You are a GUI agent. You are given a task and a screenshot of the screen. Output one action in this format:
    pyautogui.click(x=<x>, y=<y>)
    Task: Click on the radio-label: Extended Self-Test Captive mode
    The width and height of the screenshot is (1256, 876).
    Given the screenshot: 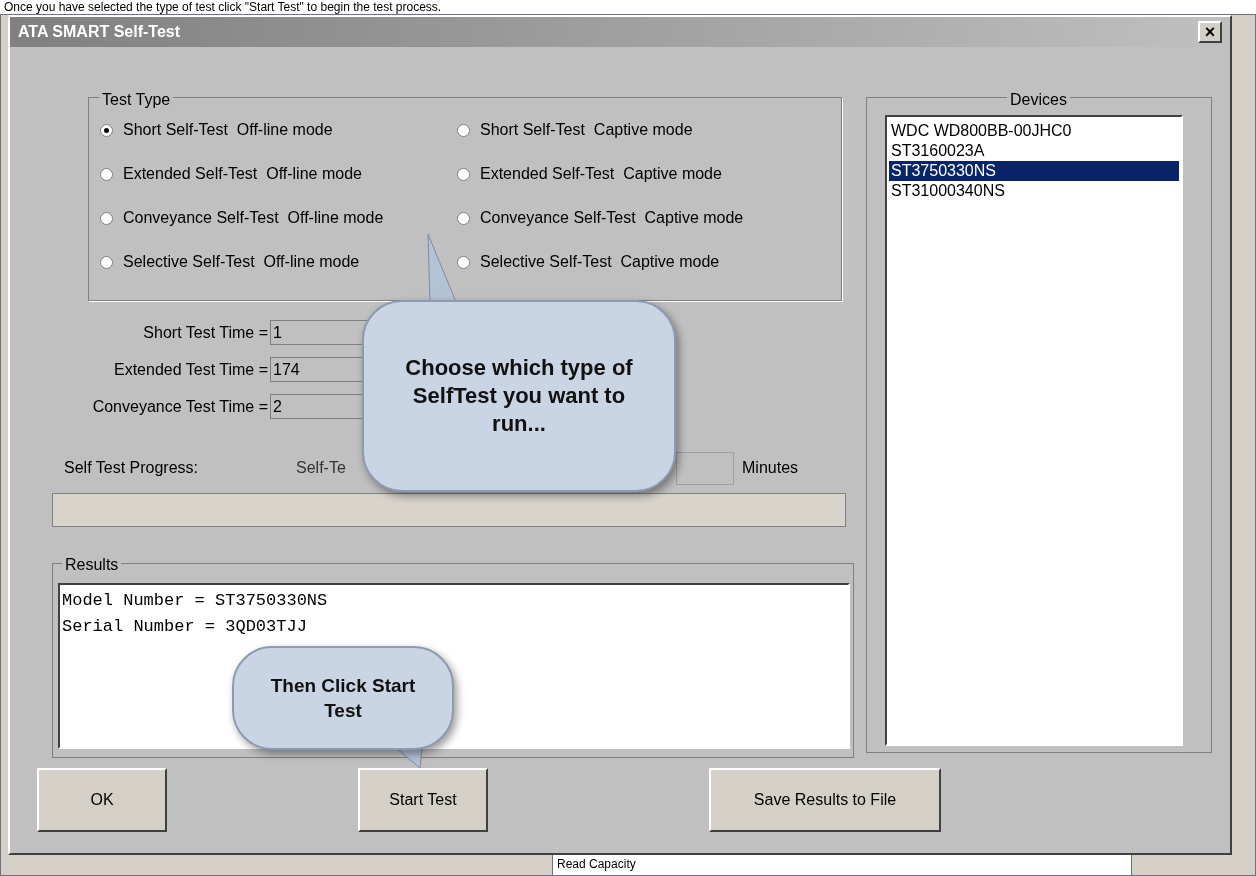 What is the action you would take?
    pyautogui.click(x=601, y=174)
    